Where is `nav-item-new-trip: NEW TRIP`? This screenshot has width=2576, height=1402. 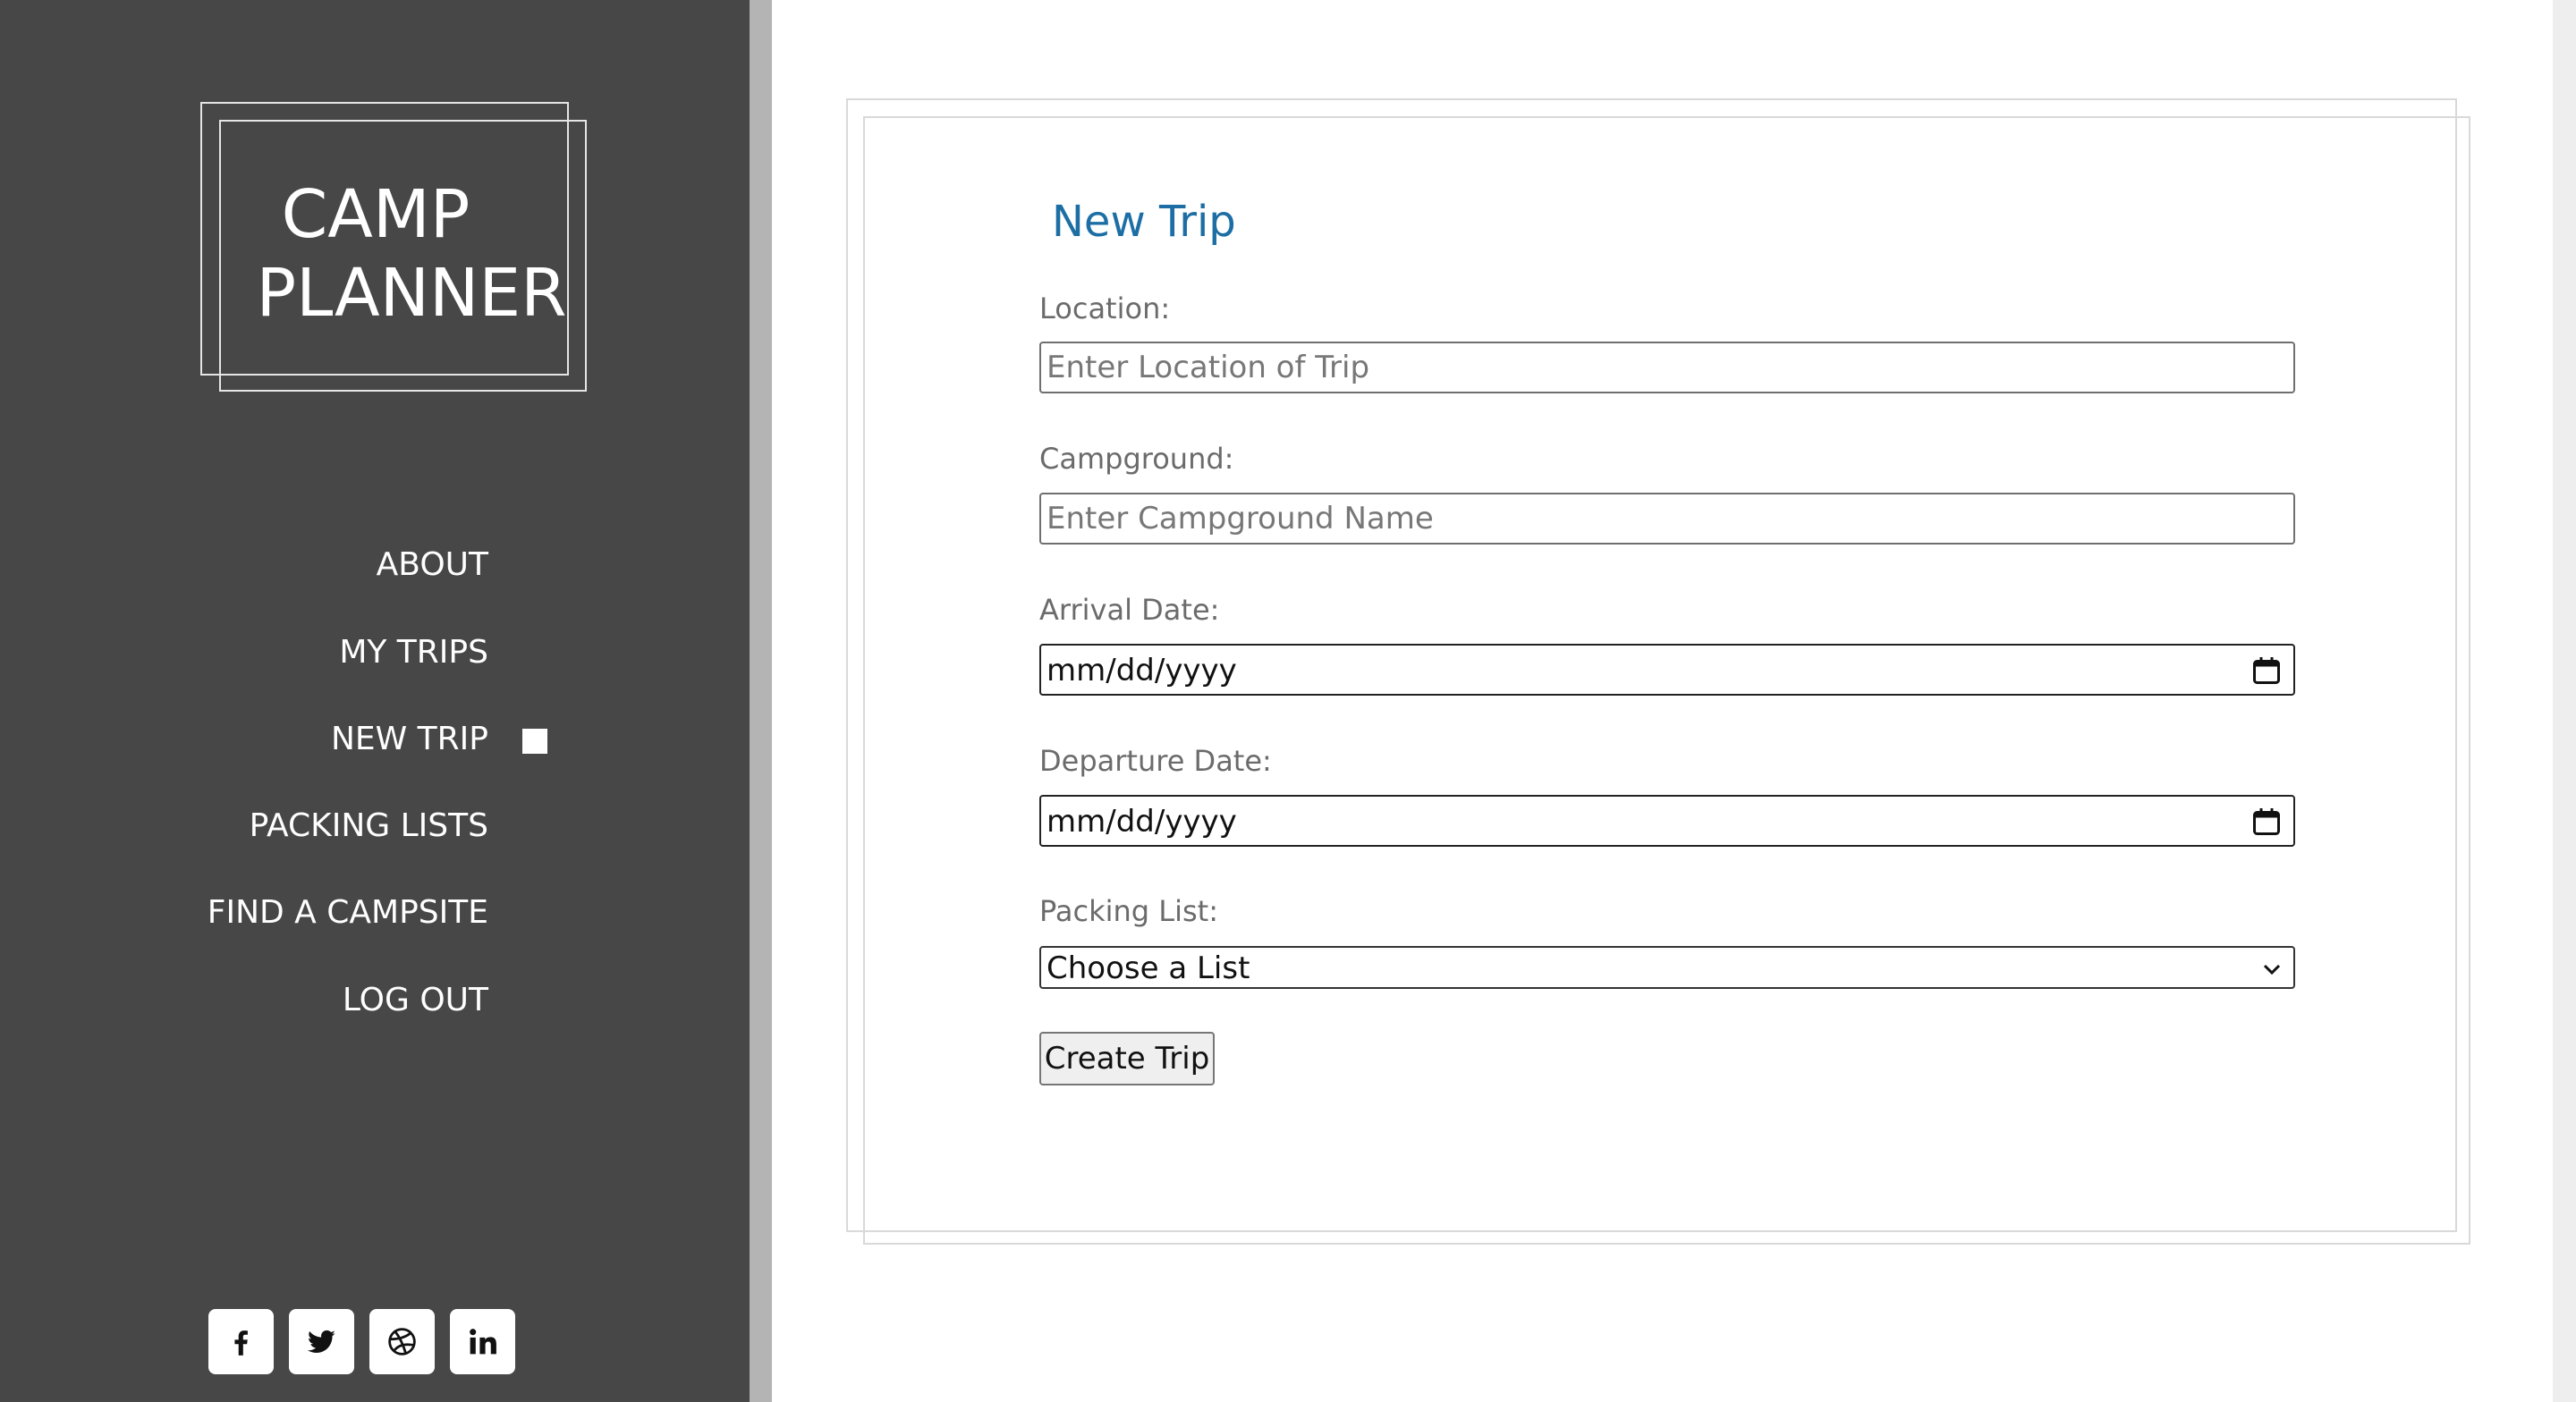 nav-item-new-trip: NEW TRIP is located at coordinates (309, 739).